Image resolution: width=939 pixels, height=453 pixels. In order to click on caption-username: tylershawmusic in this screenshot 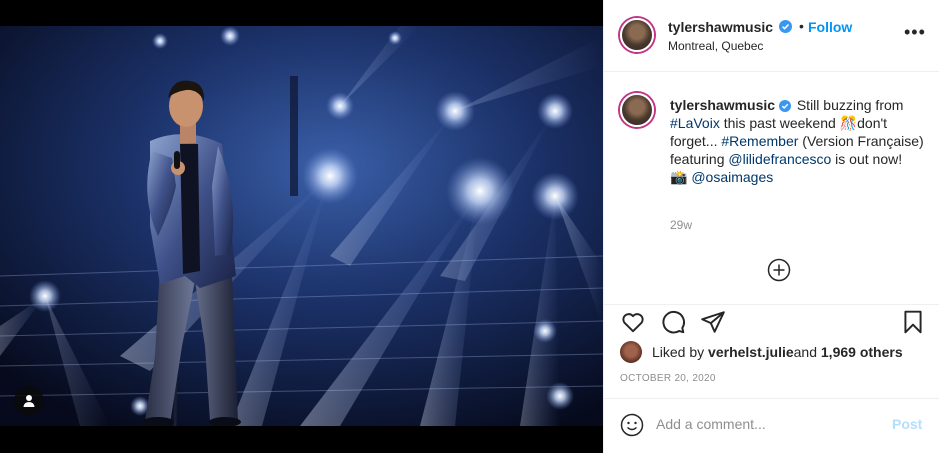, I will do `click(722, 105)`.